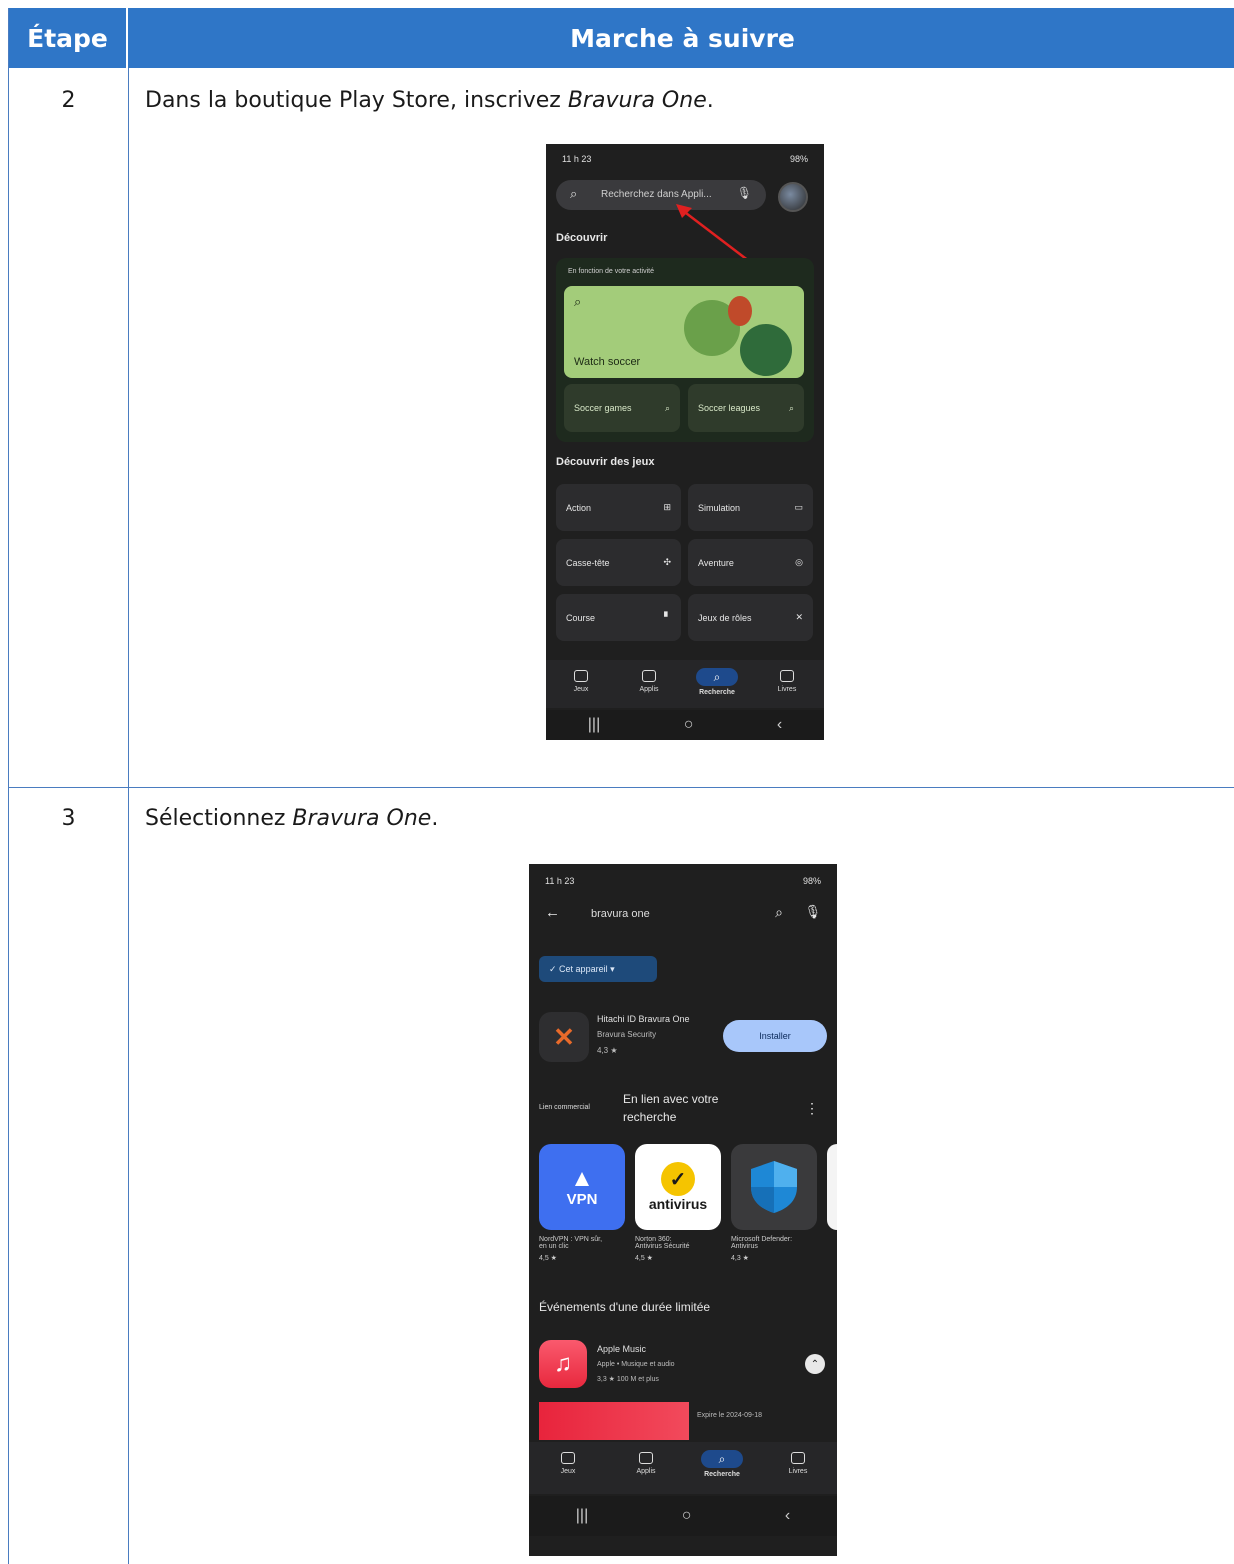 The image size is (1234, 1564). Describe the element at coordinates (605, 462) in the screenshot. I see `section-games: Découvrir des jeux` at that location.